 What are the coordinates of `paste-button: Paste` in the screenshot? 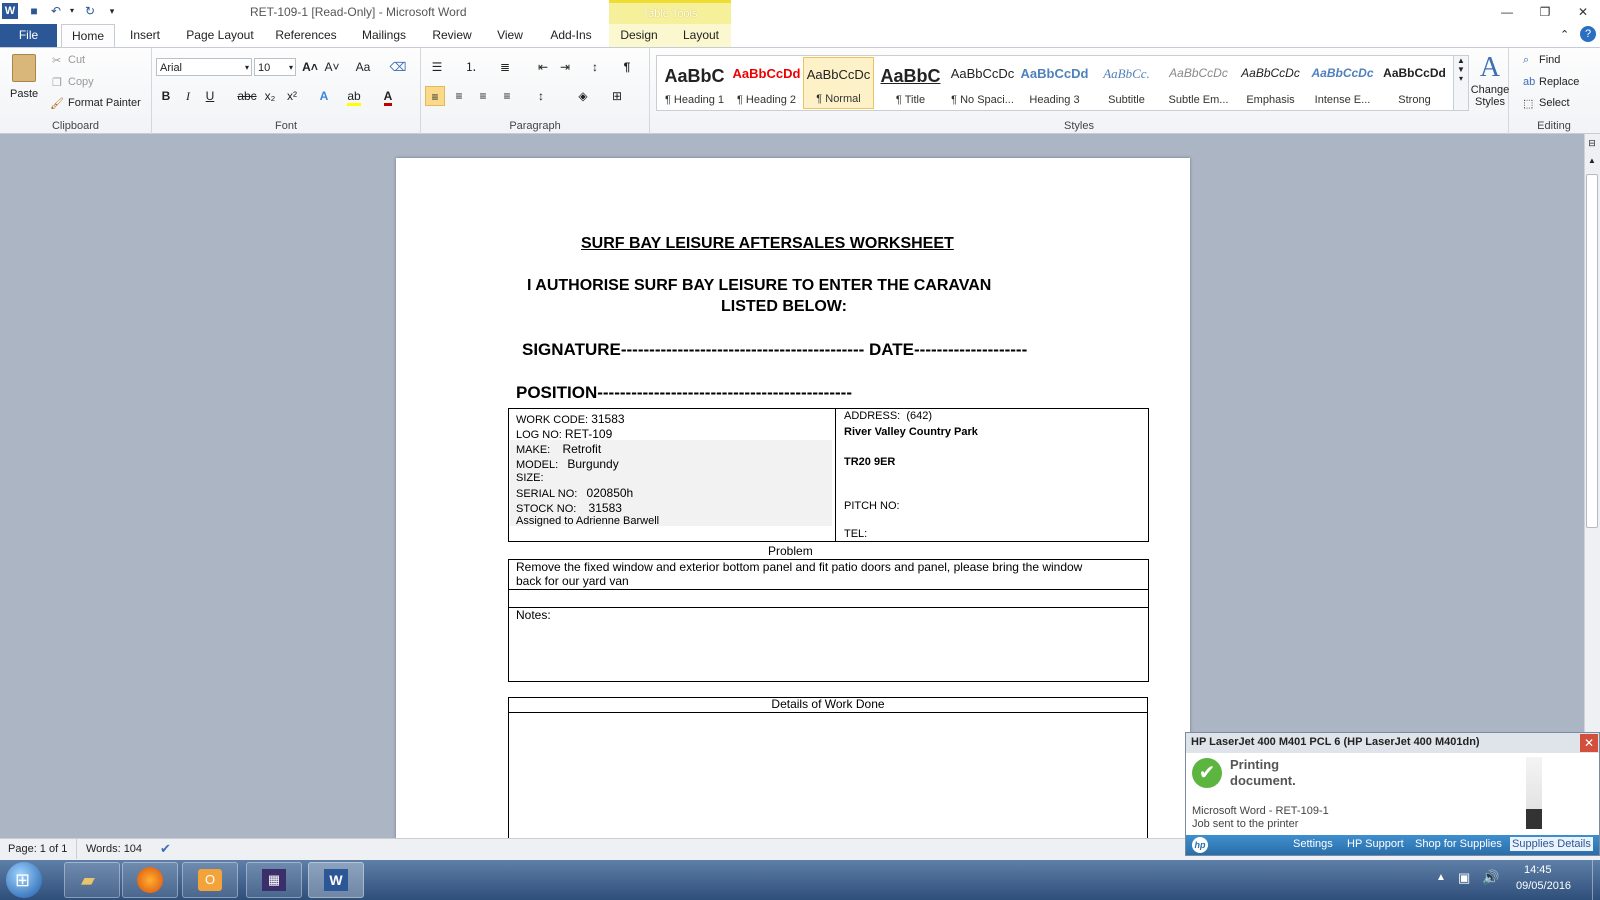 It's located at (24, 78).